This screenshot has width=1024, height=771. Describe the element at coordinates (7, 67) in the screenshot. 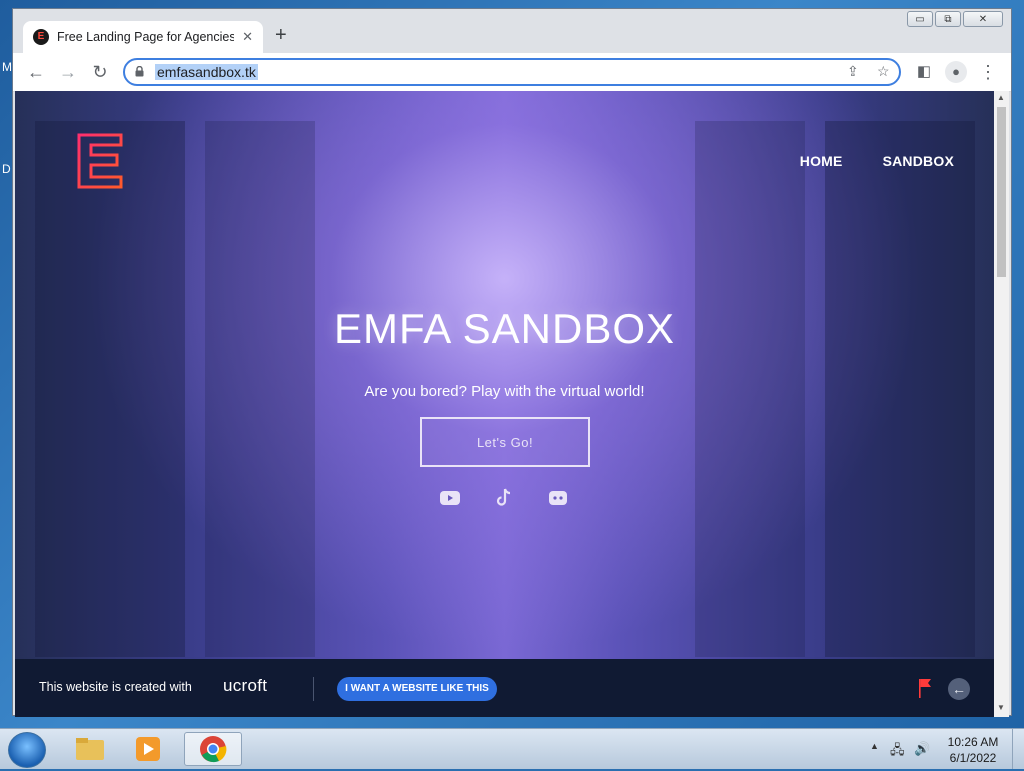

I see `desktop-icon-label: M` at that location.